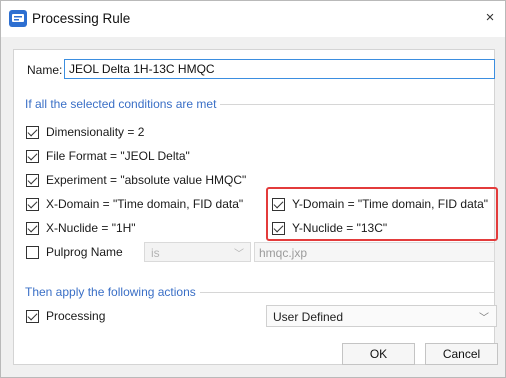  What do you see at coordinates (76, 316) in the screenshot?
I see `action-label: Processing` at bounding box center [76, 316].